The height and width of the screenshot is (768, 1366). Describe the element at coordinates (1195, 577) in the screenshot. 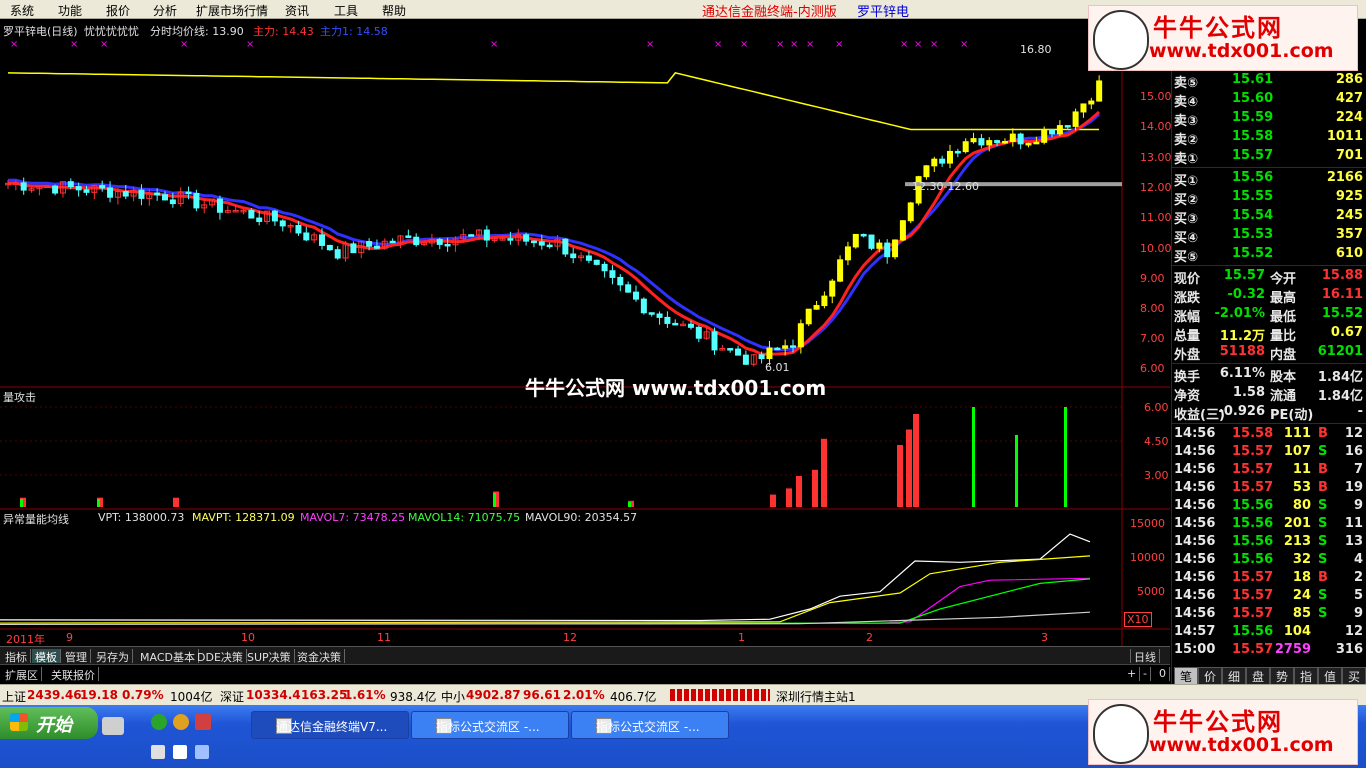

I see `tick-time: 14:56` at that location.